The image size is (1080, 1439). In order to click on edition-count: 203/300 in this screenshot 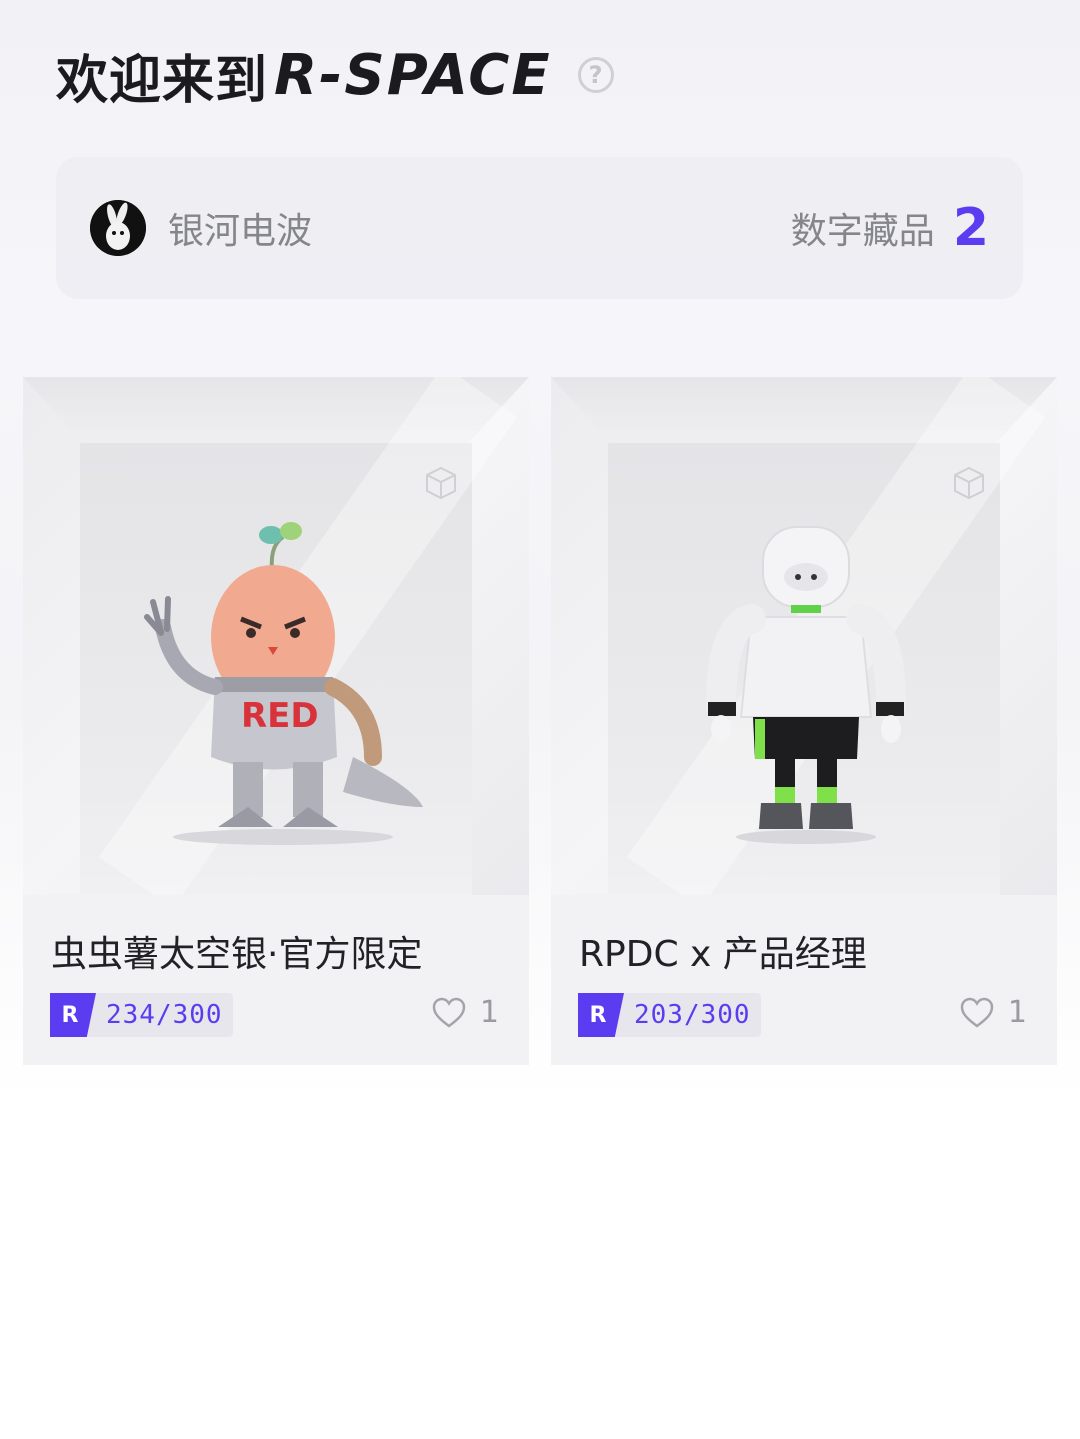, I will do `click(692, 1015)`.